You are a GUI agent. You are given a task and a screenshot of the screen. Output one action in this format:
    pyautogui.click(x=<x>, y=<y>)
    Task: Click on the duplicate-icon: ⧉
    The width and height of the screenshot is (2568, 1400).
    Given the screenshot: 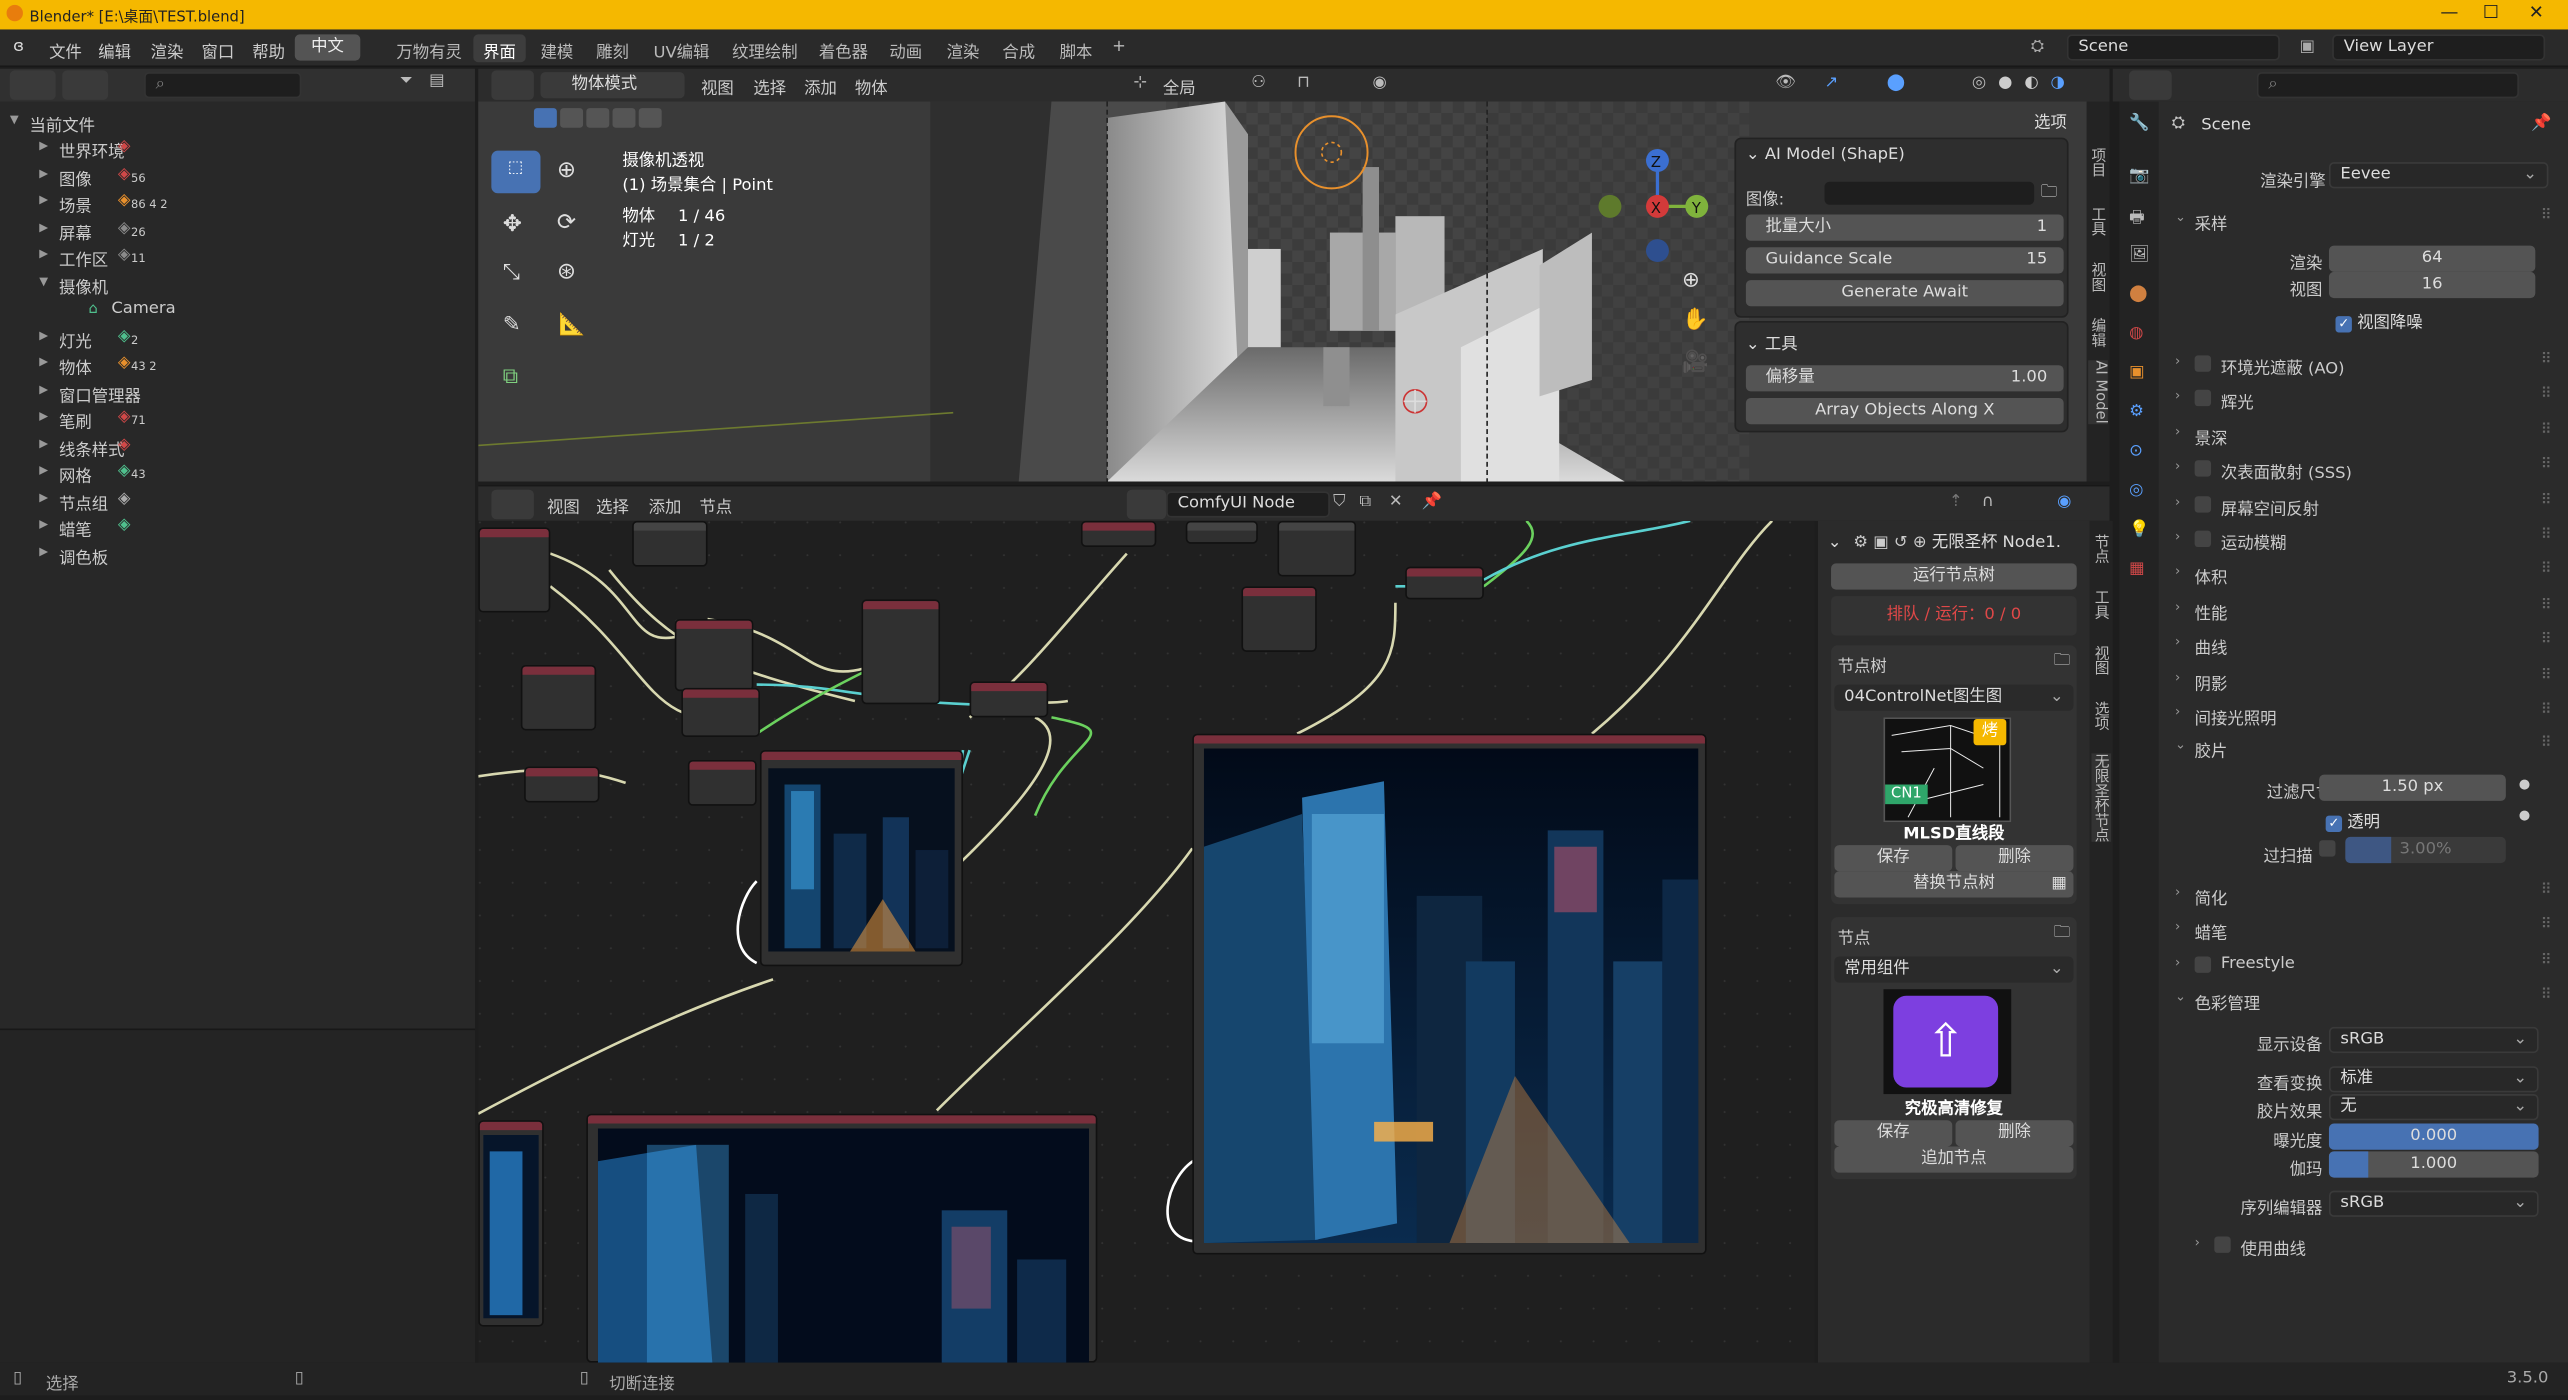 What is the action you would take?
    pyautogui.click(x=1365, y=502)
    